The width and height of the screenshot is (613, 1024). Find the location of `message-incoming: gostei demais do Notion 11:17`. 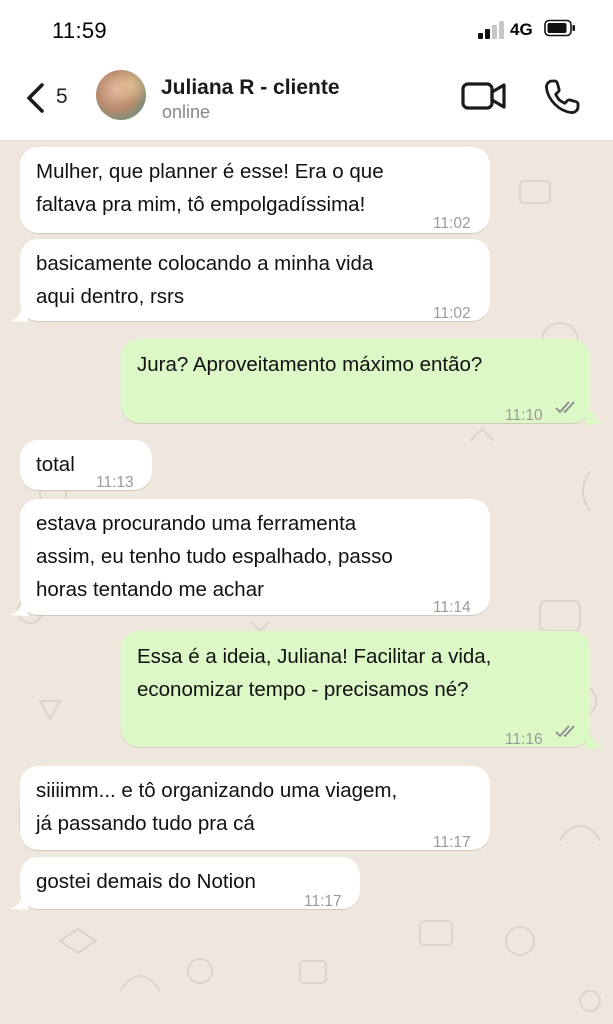

message-incoming: gostei demais do Notion 11:17 is located at coordinates (190, 883).